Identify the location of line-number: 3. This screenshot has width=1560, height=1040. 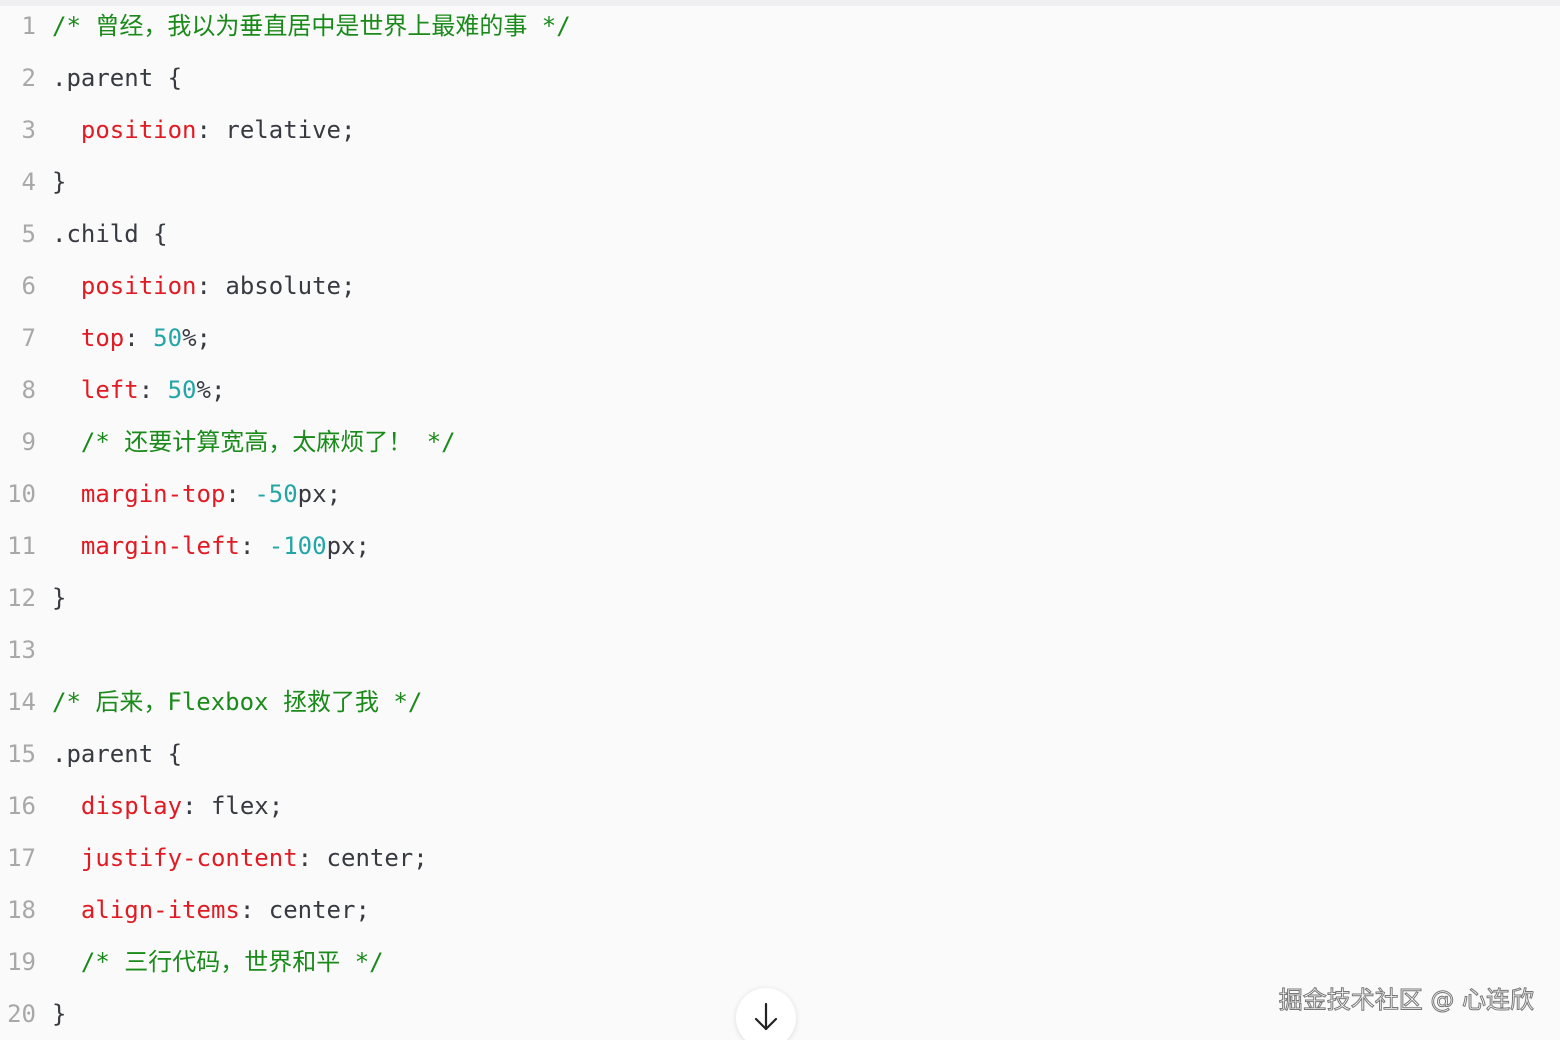
(28, 130).